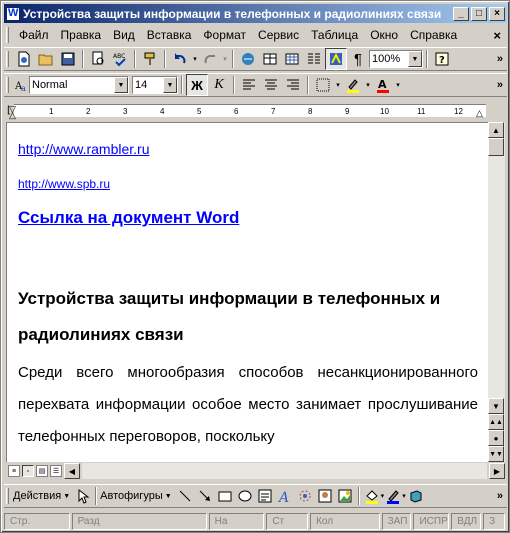 The image size is (510, 533). Describe the element at coordinates (292, 59) in the screenshot. I see `insert-table-icon` at that location.